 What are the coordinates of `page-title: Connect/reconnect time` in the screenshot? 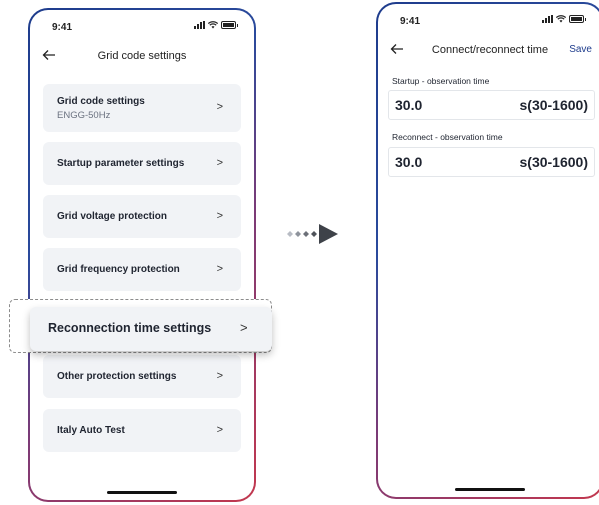 It's located at (490, 50).